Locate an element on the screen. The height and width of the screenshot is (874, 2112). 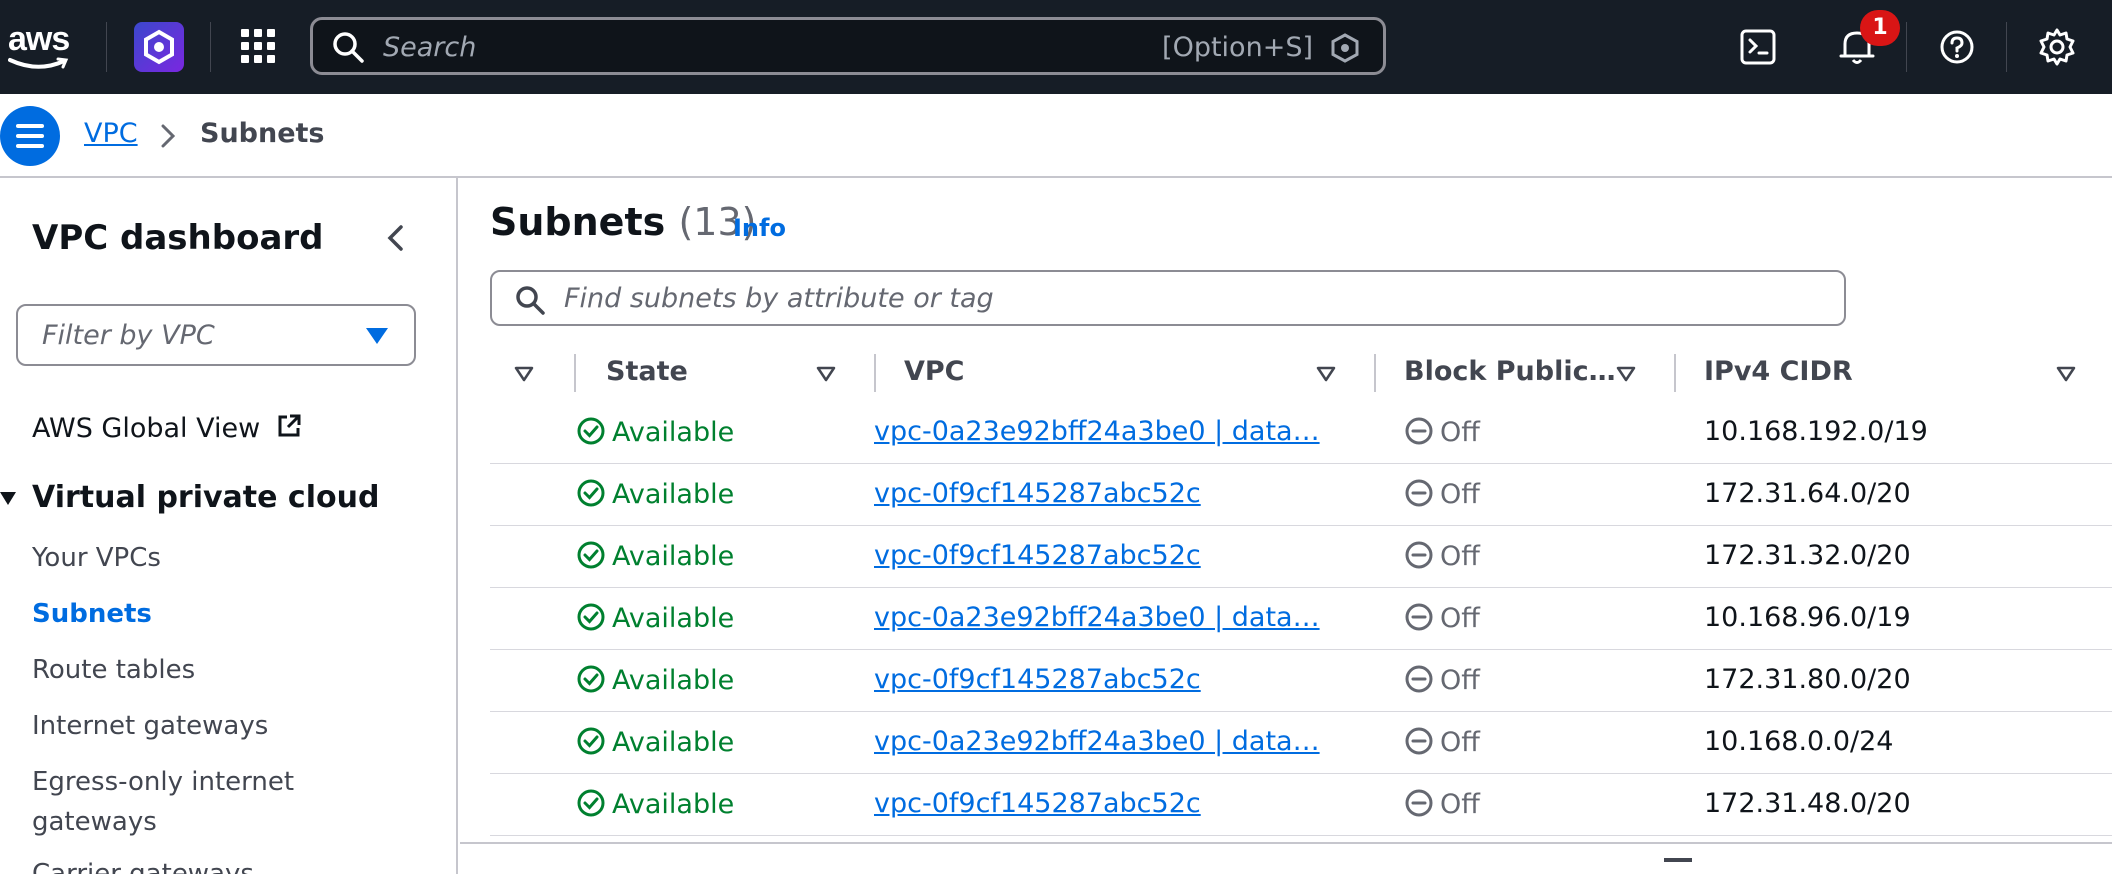
sidebar-section-label: Virtual private cloud is located at coordinates (206, 497).